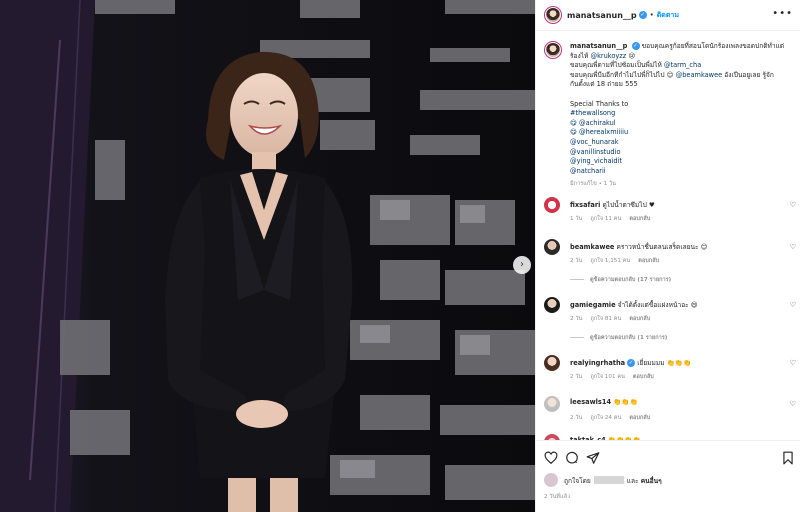 The height and width of the screenshot is (512, 800). I want to click on post-header: manatsanun__p ✓ • ติดตาม •••, so click(668, 15).